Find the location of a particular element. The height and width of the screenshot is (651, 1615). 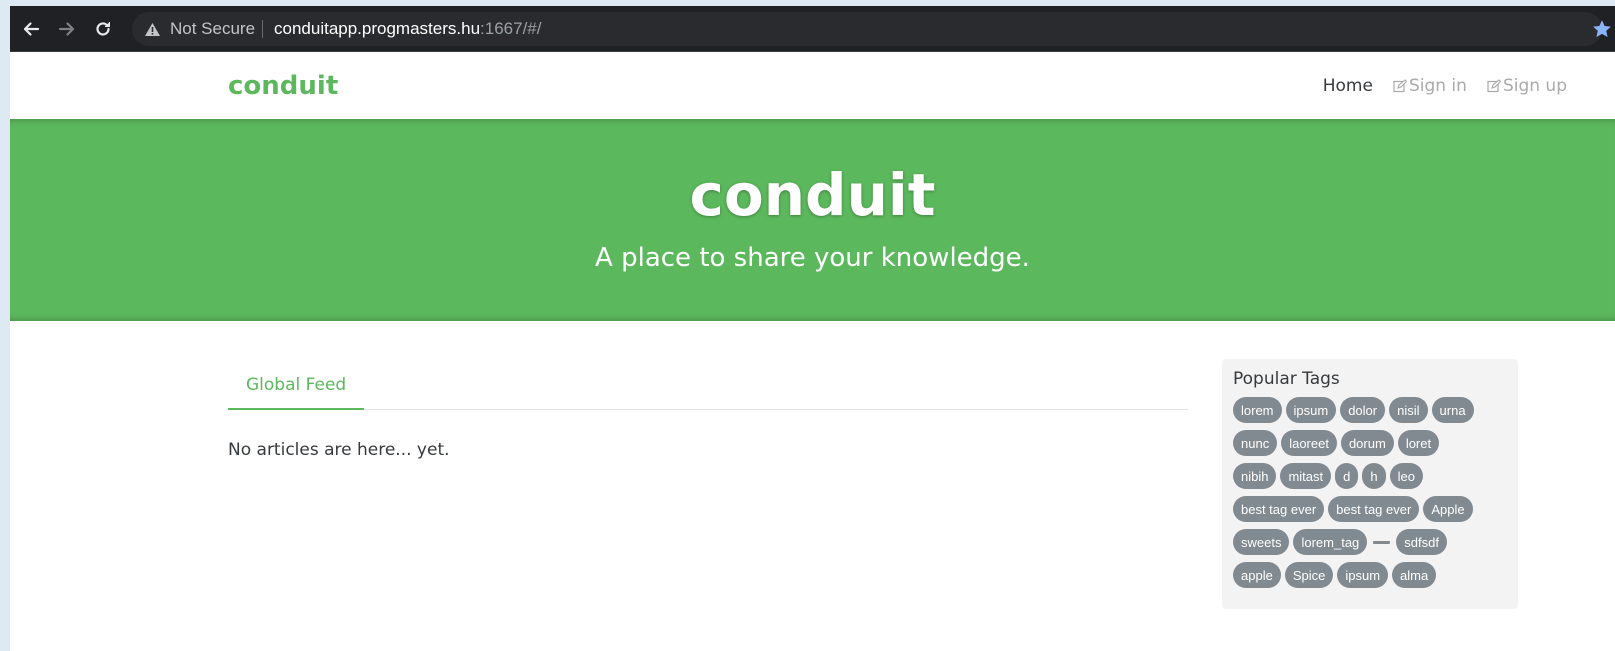

banner-title: conduit is located at coordinates (812, 195).